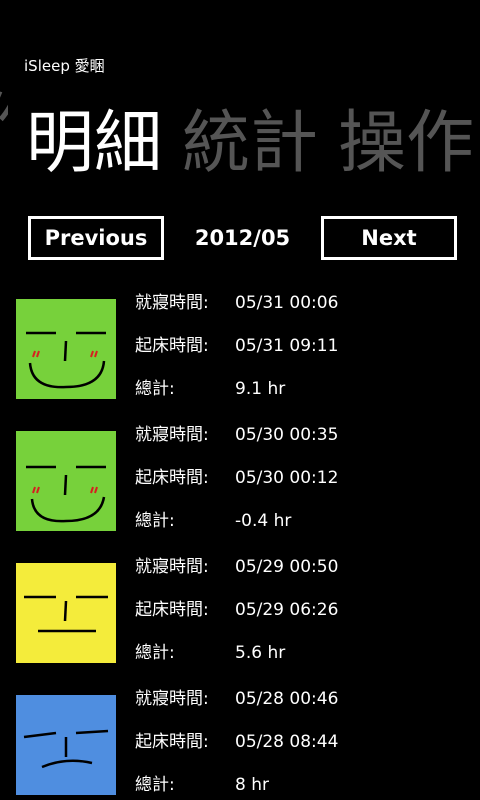 The image size is (480, 800). Describe the element at coordinates (260, 653) in the screenshot. I see `total-value: 5.6 hr` at that location.